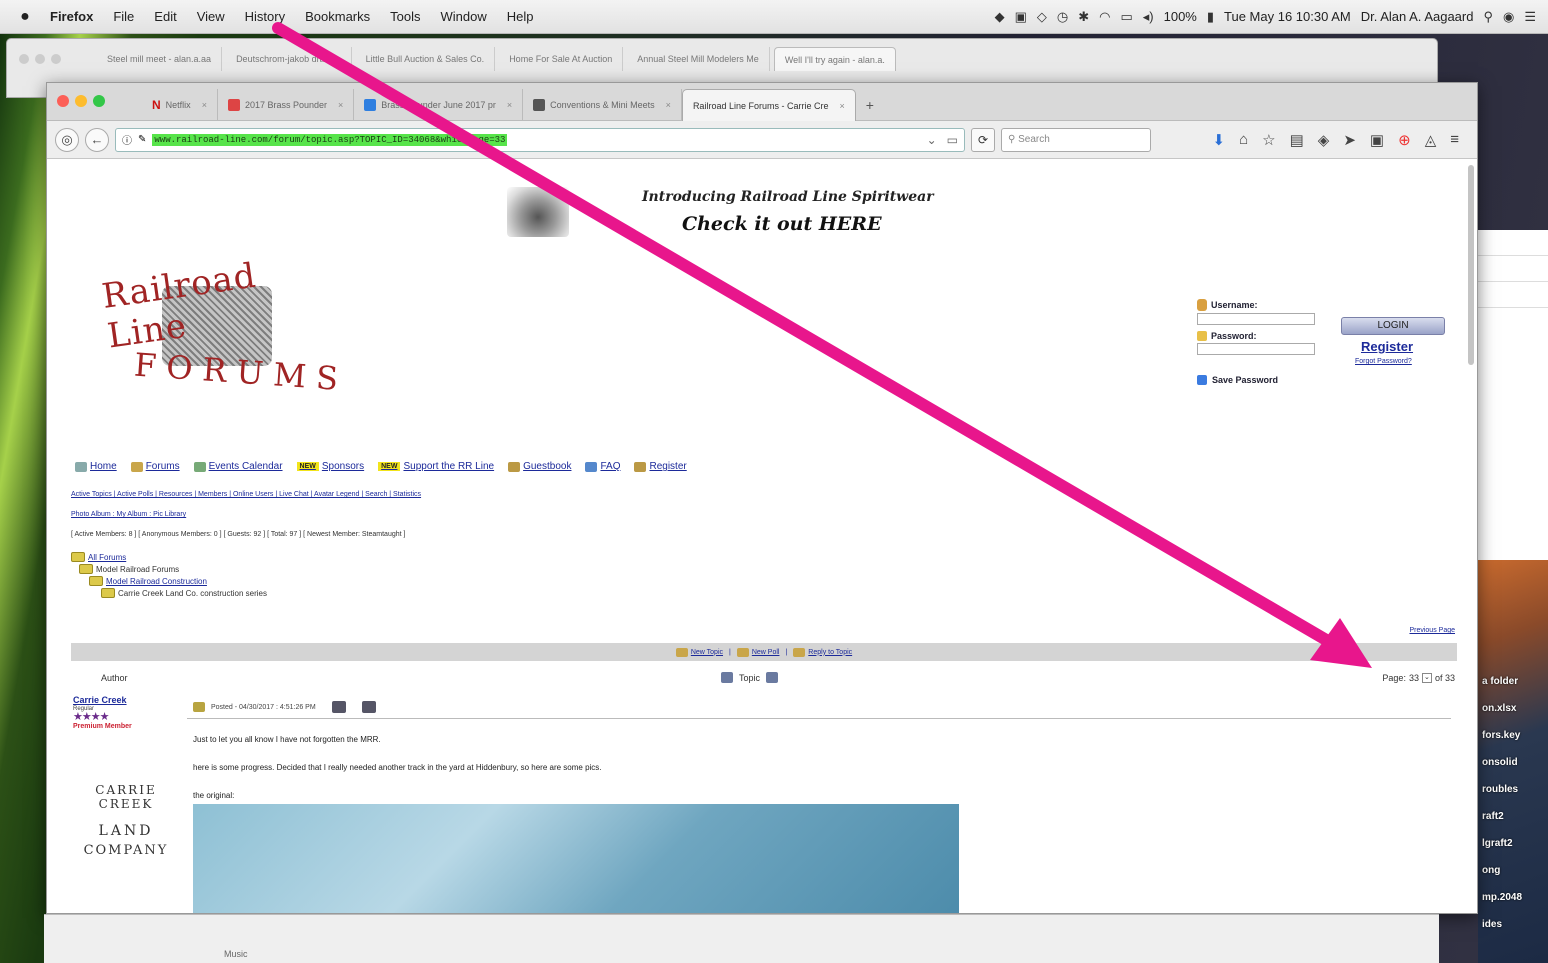 The image size is (1548, 963). Describe the element at coordinates (123, 16) in the screenshot. I see `menu-file: File` at that location.